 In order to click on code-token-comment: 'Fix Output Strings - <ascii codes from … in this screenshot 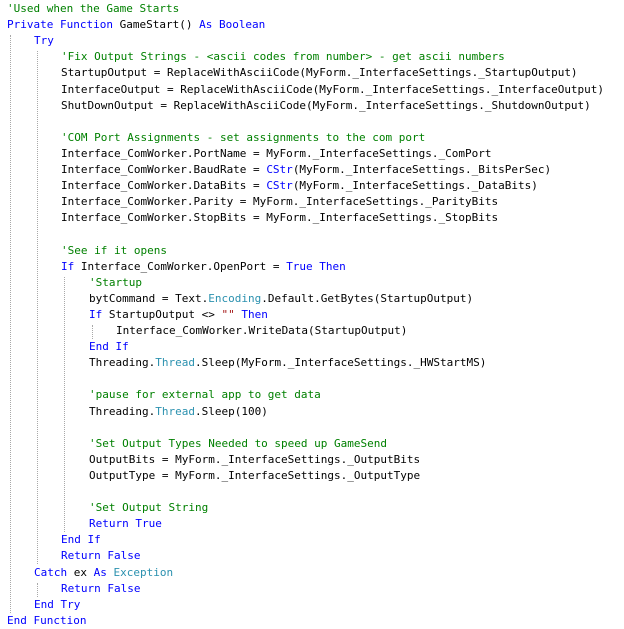, I will do `click(283, 57)`.